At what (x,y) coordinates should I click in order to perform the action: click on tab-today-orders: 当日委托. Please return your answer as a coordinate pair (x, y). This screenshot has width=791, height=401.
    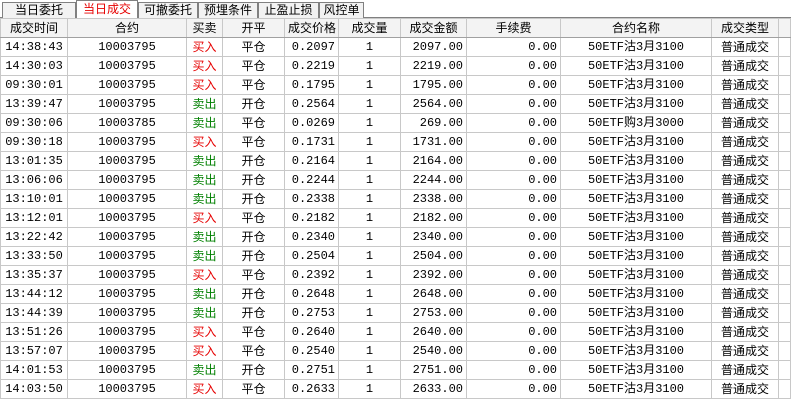
    Looking at the image, I should click on (39, 10).